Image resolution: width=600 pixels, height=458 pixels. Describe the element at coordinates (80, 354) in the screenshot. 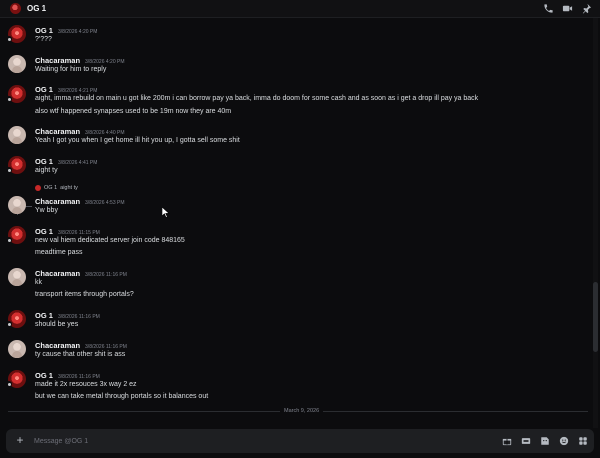

I see `message-text: ty cause that other shit is ass` at that location.